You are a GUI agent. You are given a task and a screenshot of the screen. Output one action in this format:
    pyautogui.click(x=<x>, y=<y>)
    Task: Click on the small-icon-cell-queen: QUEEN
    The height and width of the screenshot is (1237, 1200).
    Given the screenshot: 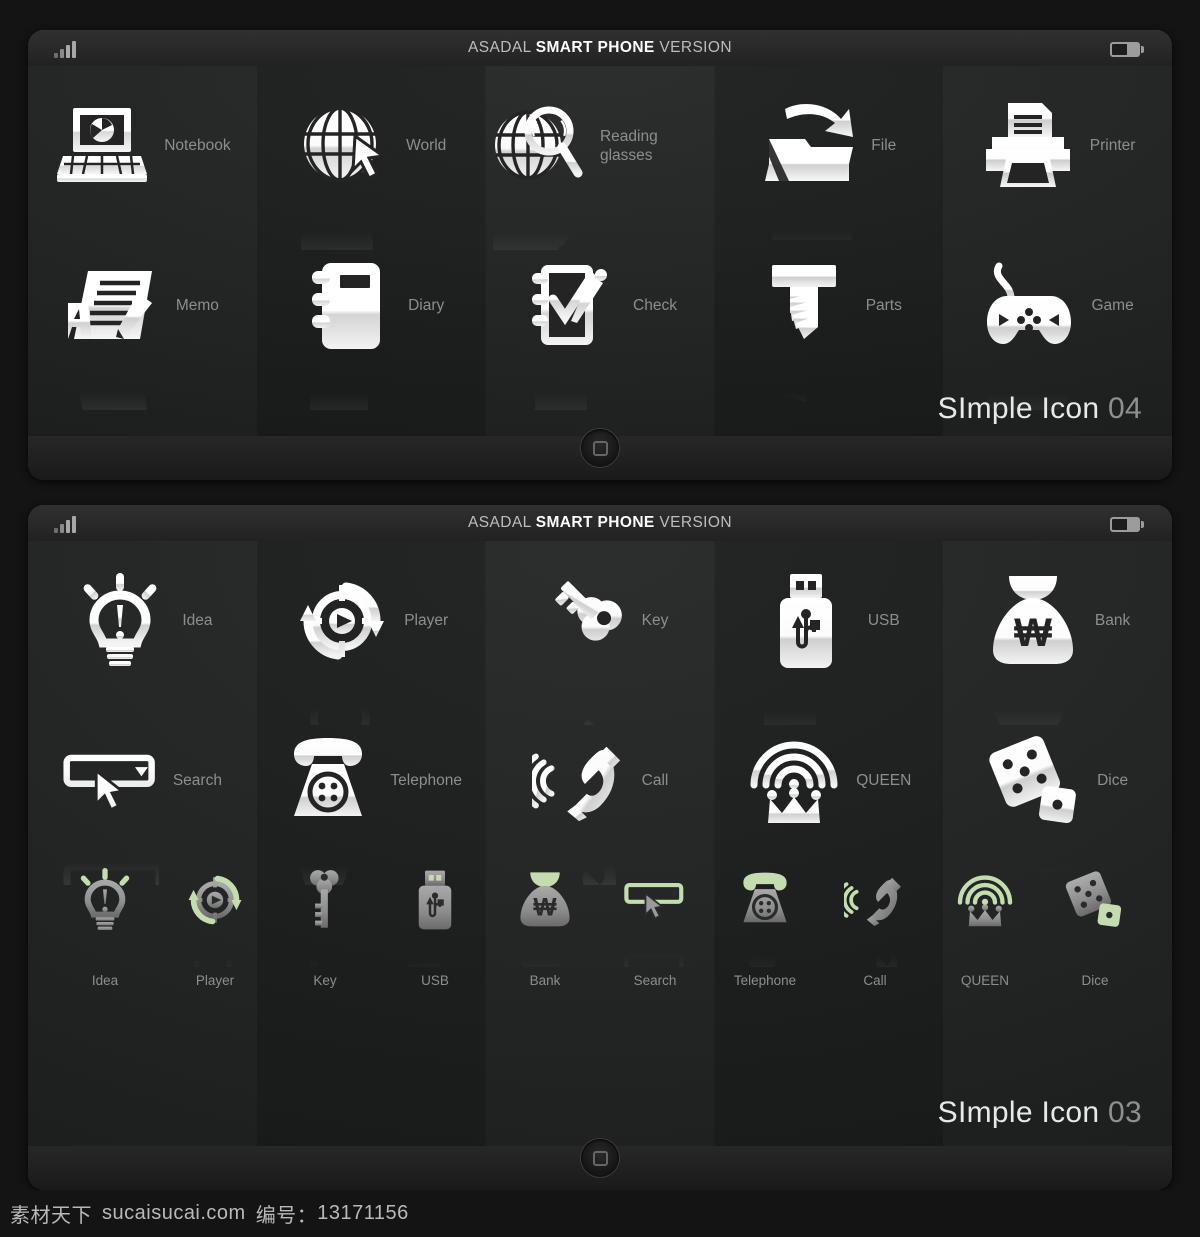 What is the action you would take?
    pyautogui.click(x=985, y=946)
    